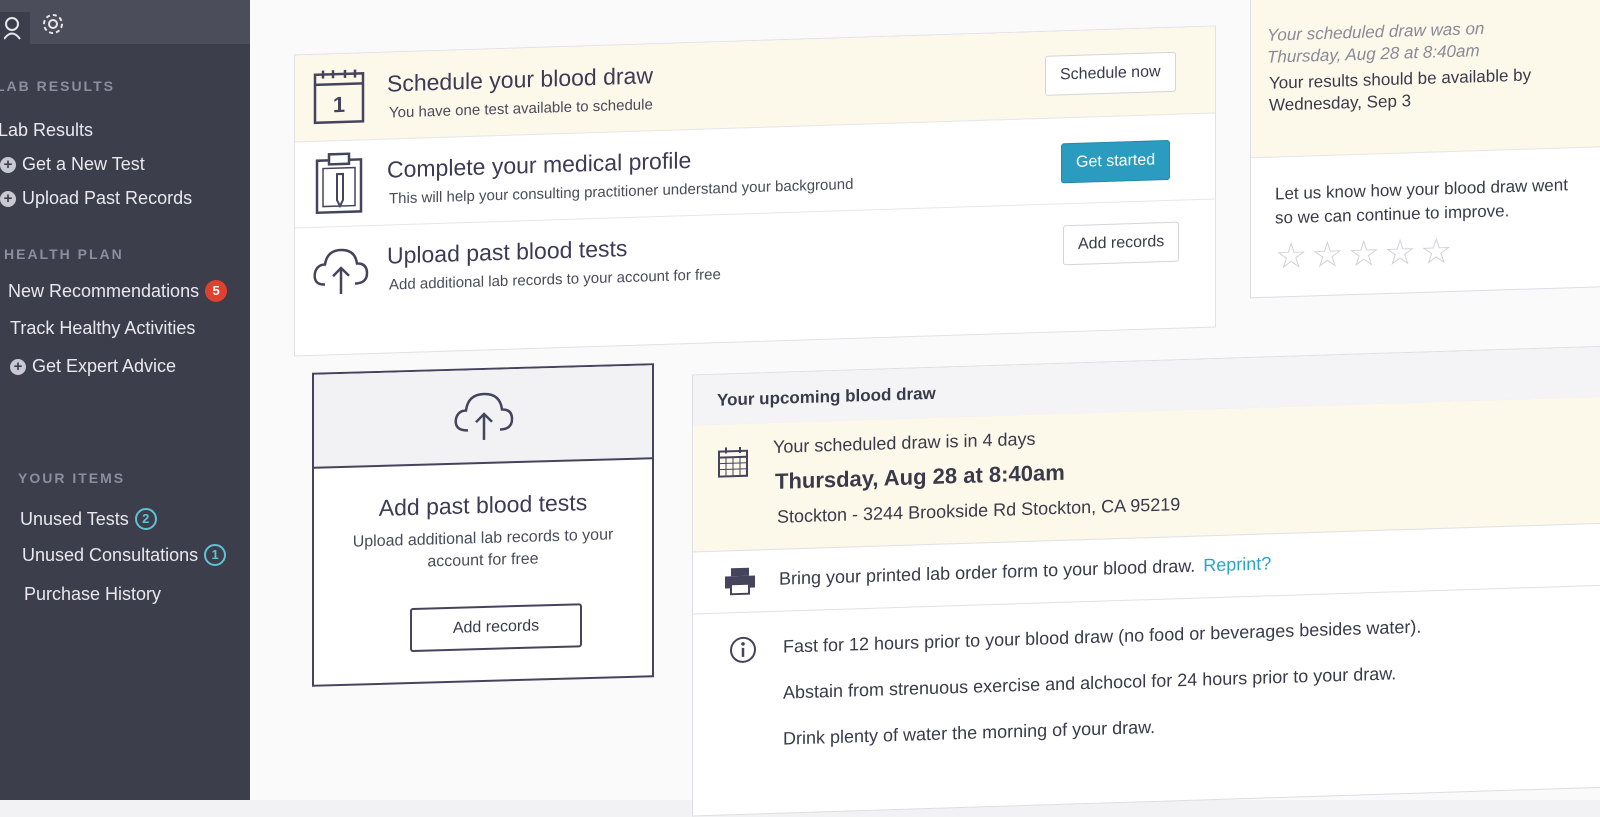  Describe the element at coordinates (64, 254) in the screenshot. I see `section-health-plan: HEALTH PLAN` at that location.